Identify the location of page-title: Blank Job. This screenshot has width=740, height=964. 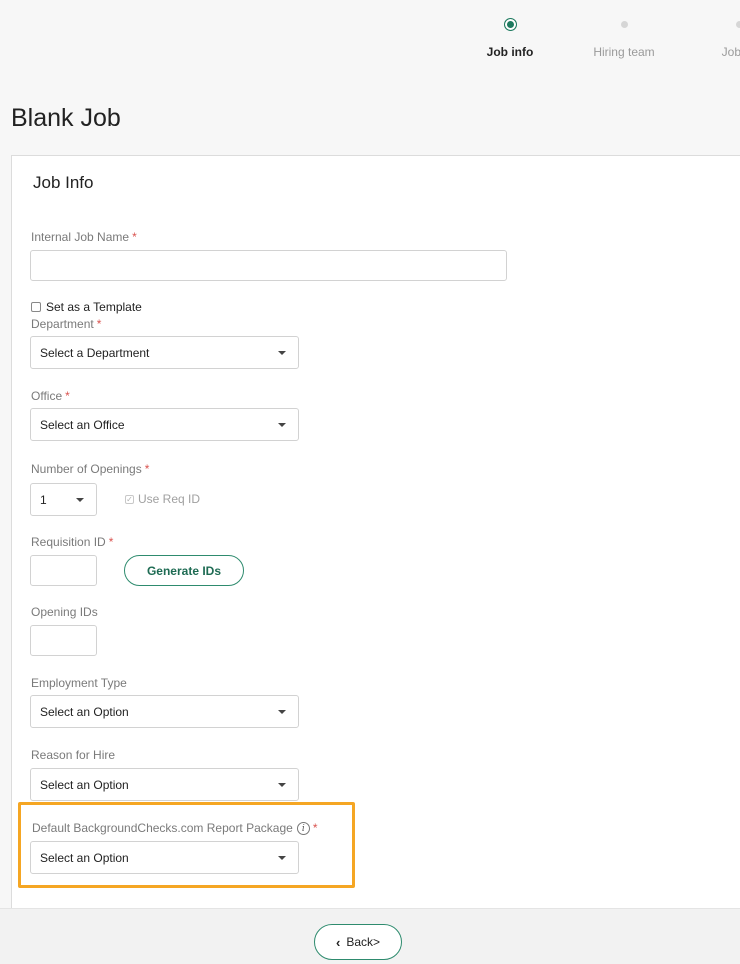
(66, 118).